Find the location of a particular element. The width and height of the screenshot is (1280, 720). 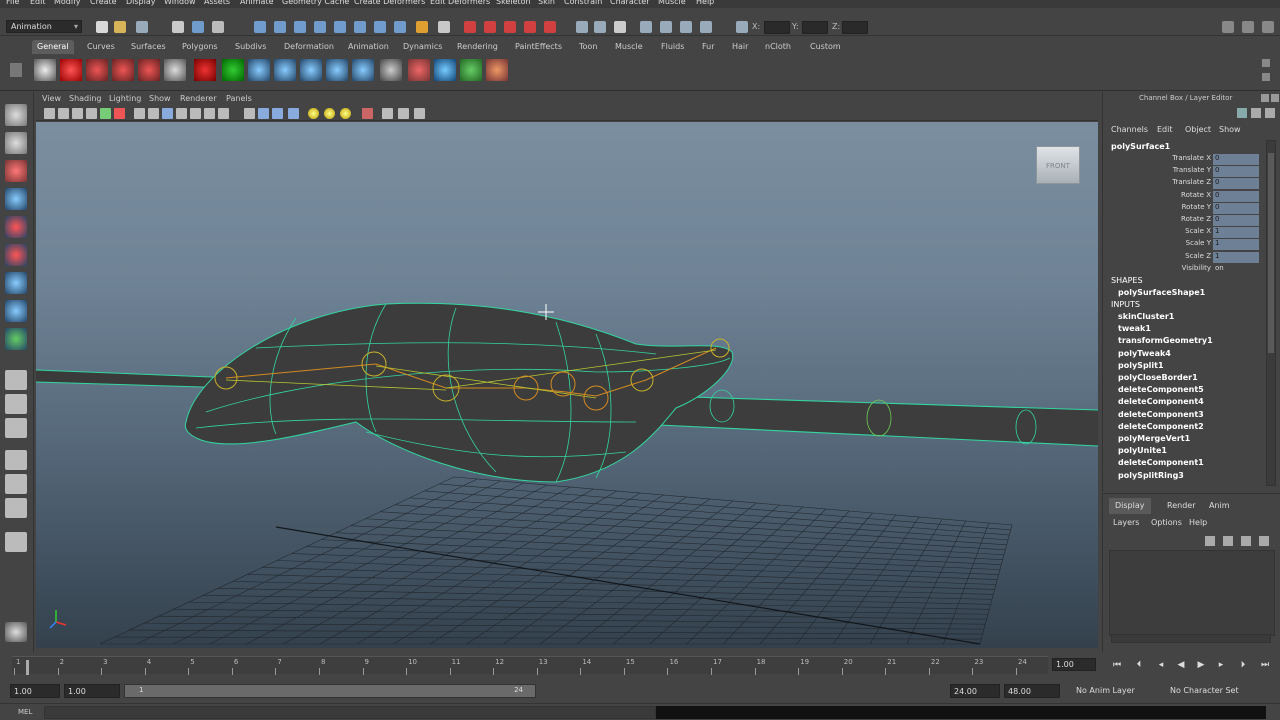

menu-edit: Edit is located at coordinates (1165, 129).